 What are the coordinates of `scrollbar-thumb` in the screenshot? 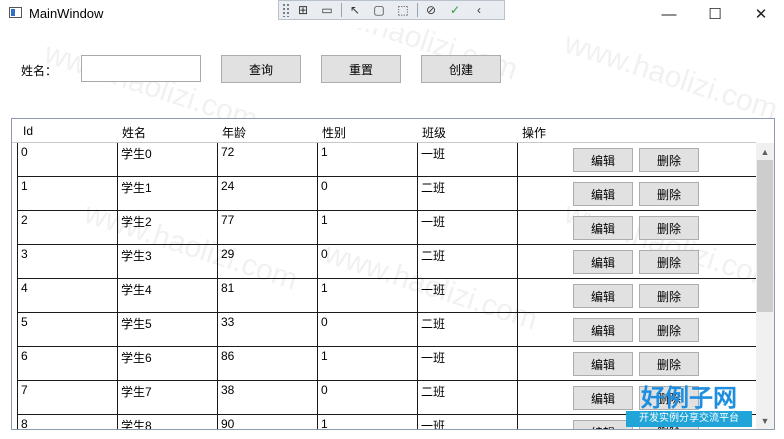 It's located at (765, 236).